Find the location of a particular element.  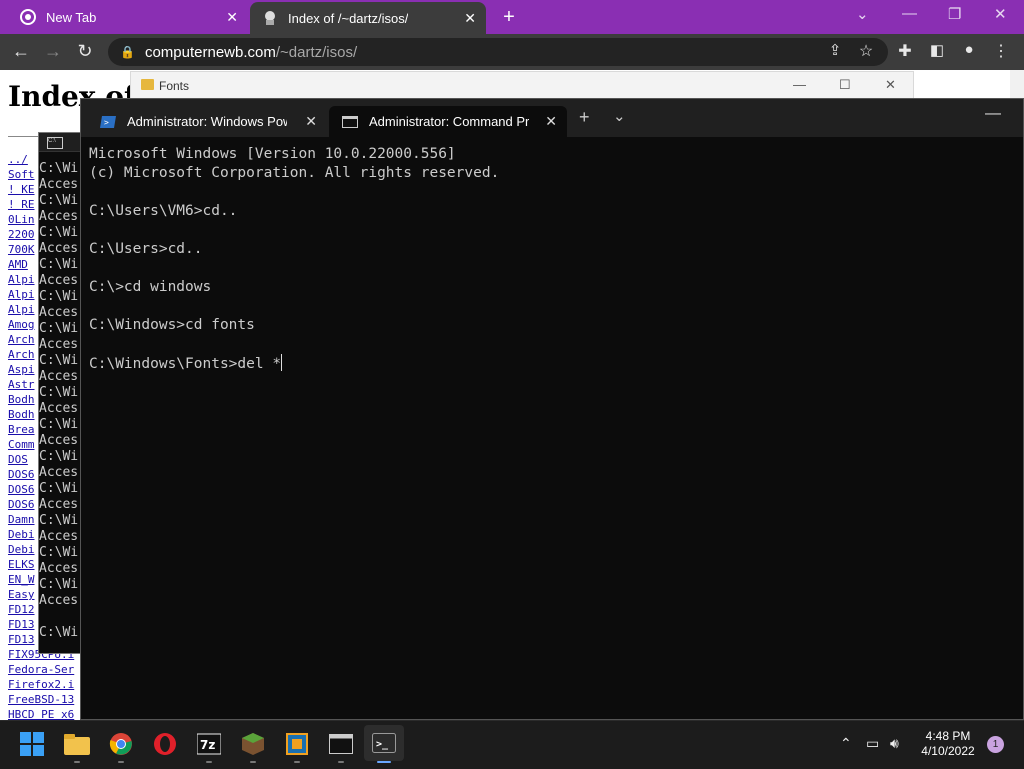

terminal-icon: >_ is located at coordinates (384, 743).